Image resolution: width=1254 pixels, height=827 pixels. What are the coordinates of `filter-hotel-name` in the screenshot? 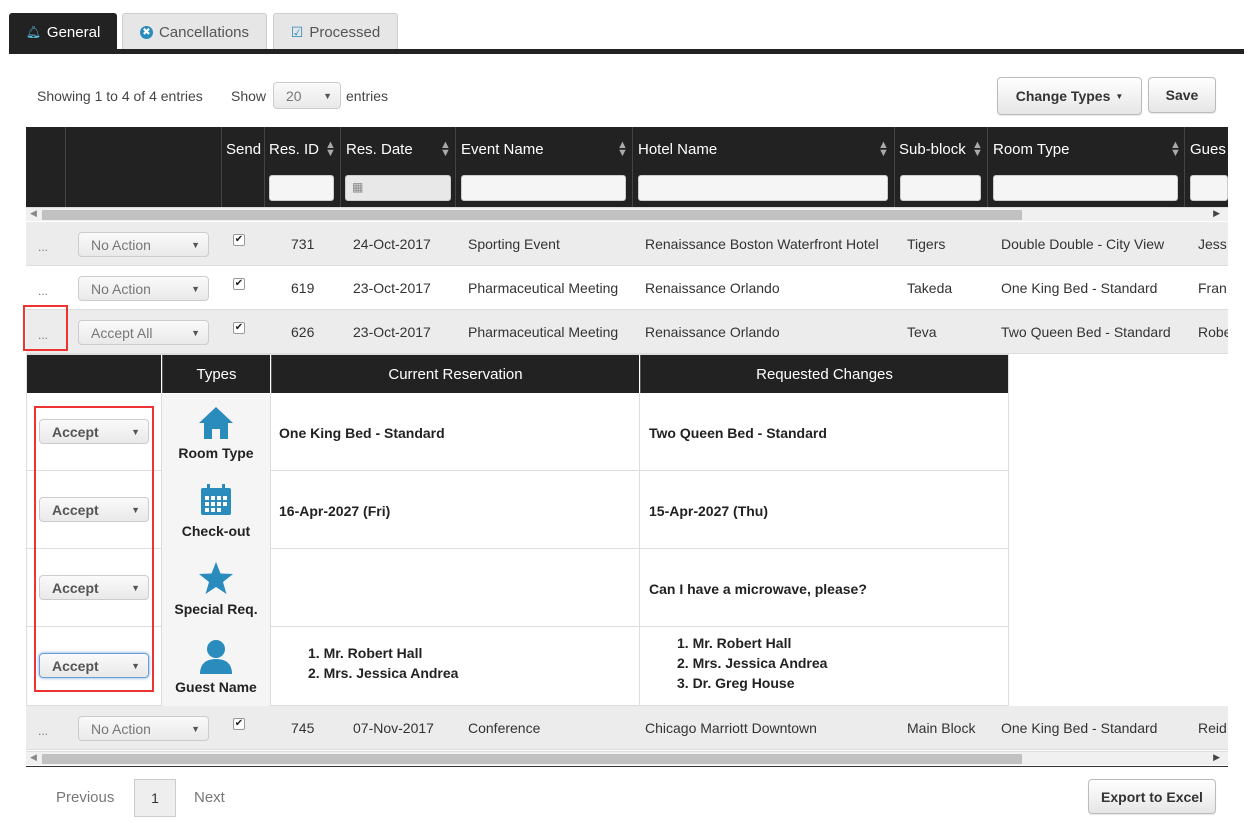 It's located at (763, 188).